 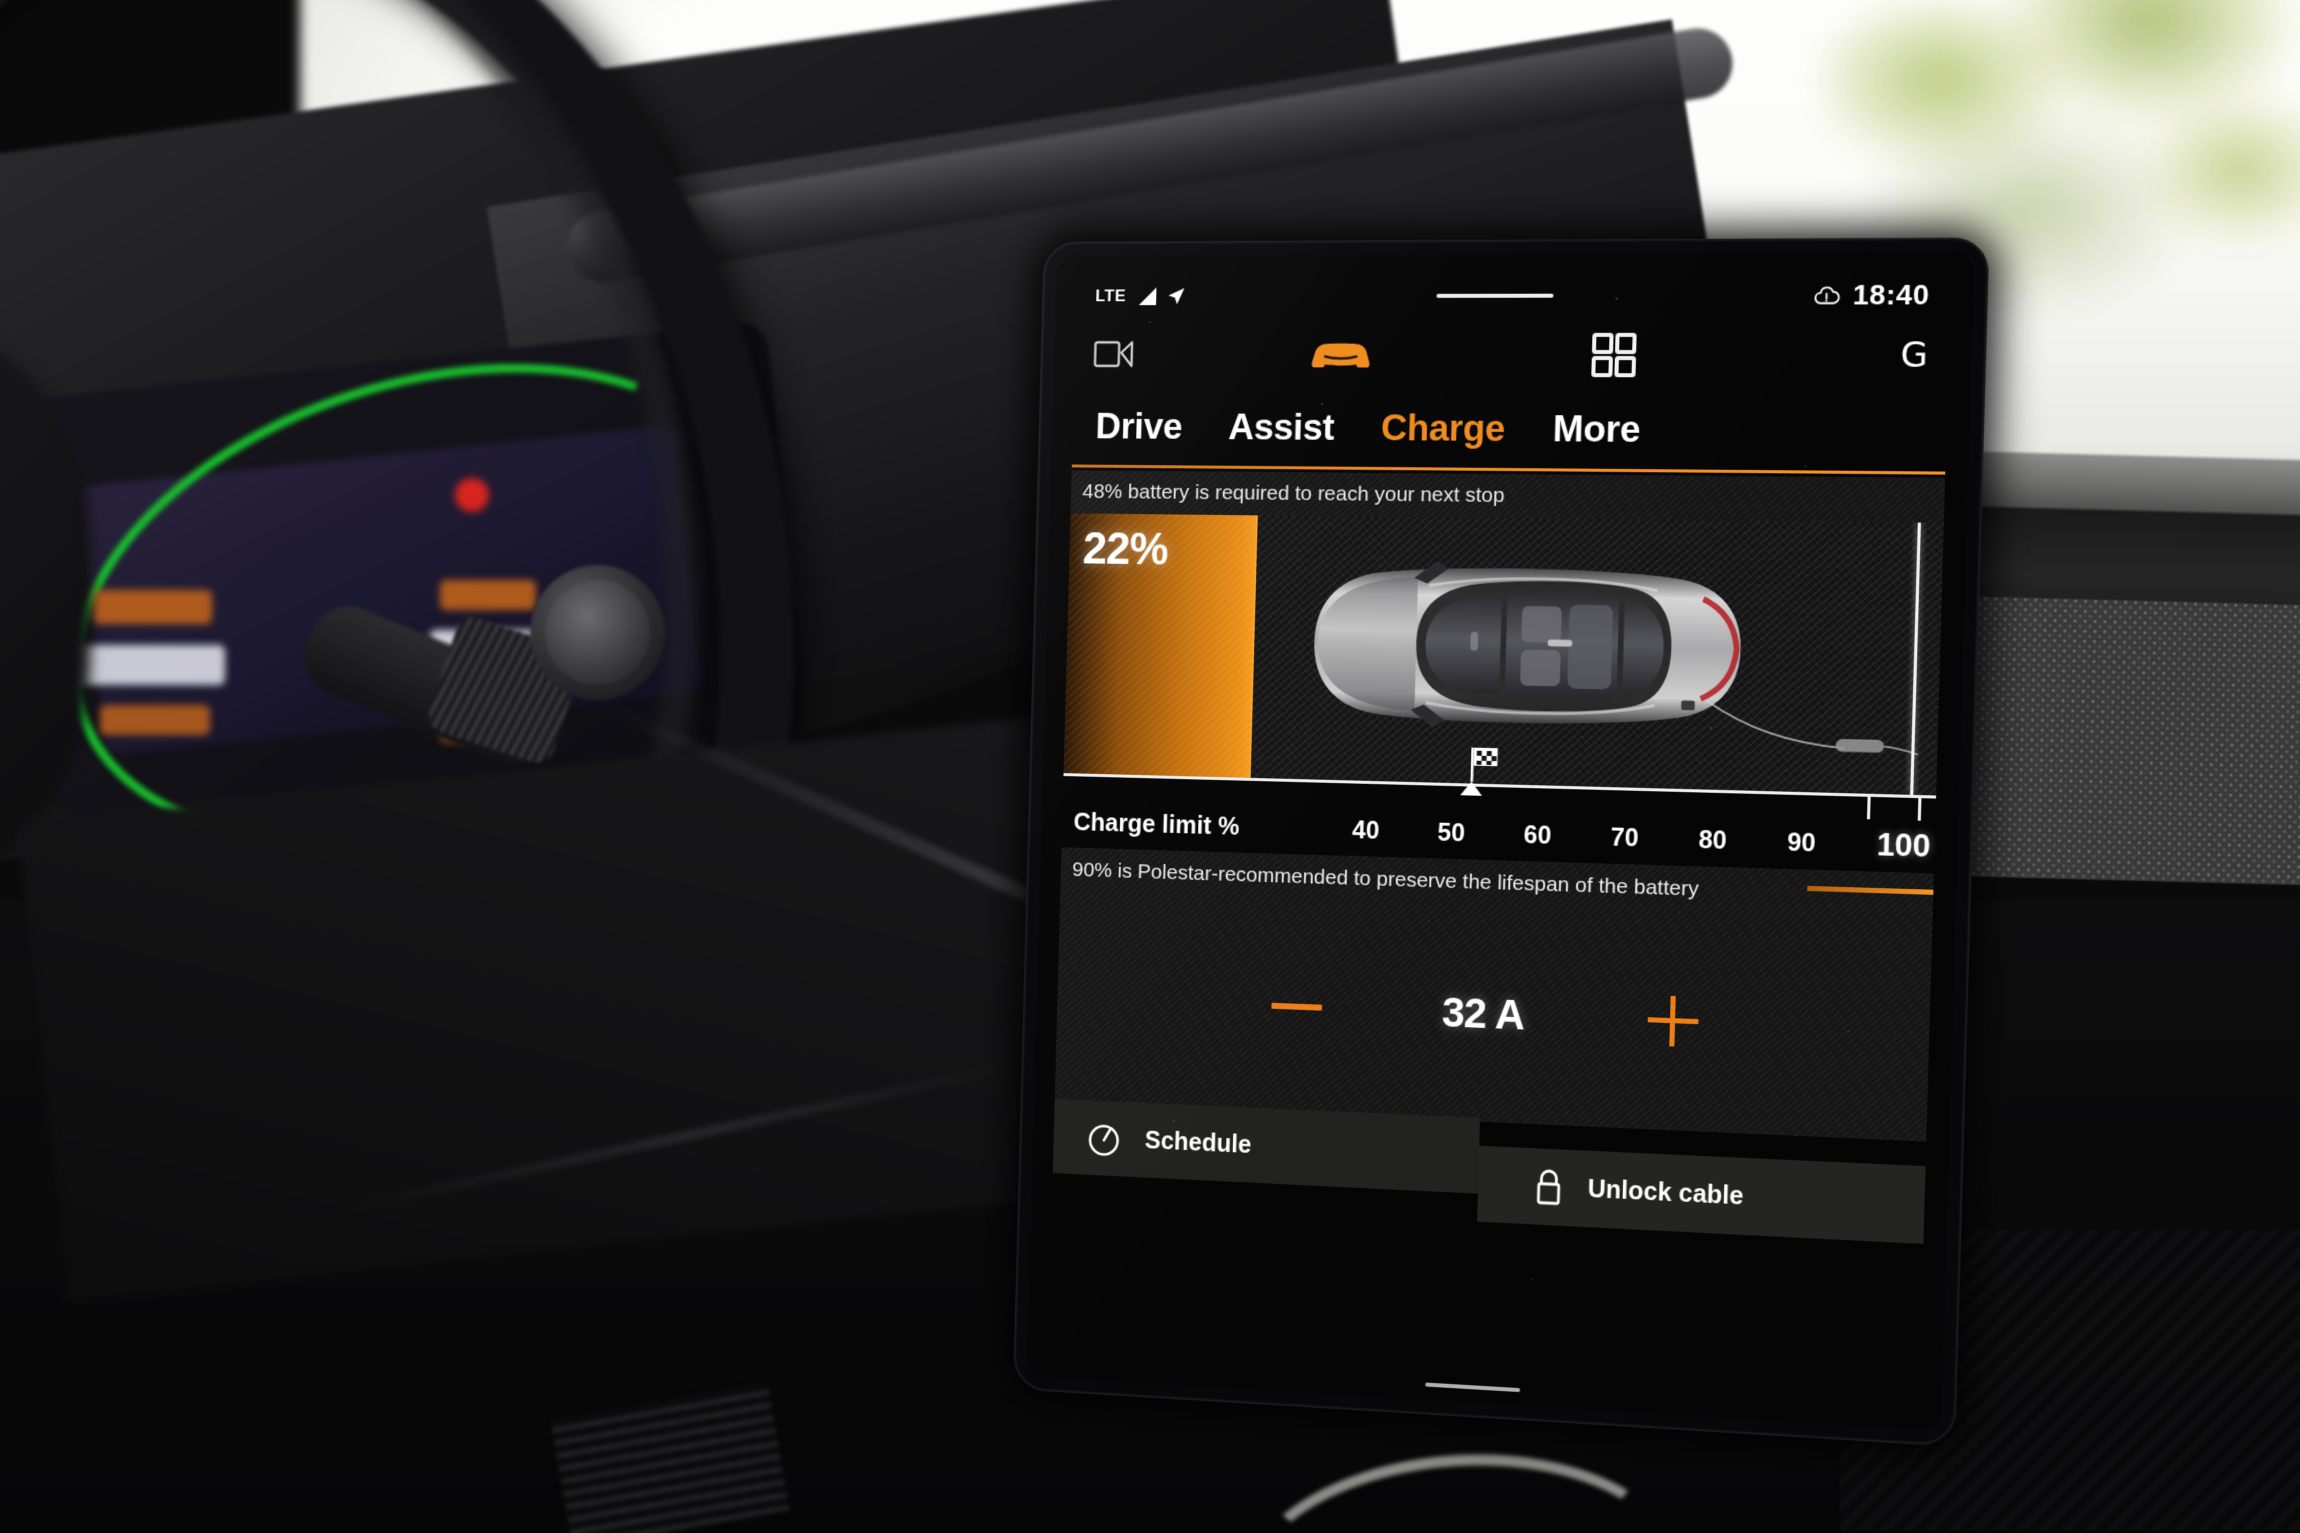 What do you see at coordinates (1104, 1138) in the screenshot?
I see `timer-icon` at bounding box center [1104, 1138].